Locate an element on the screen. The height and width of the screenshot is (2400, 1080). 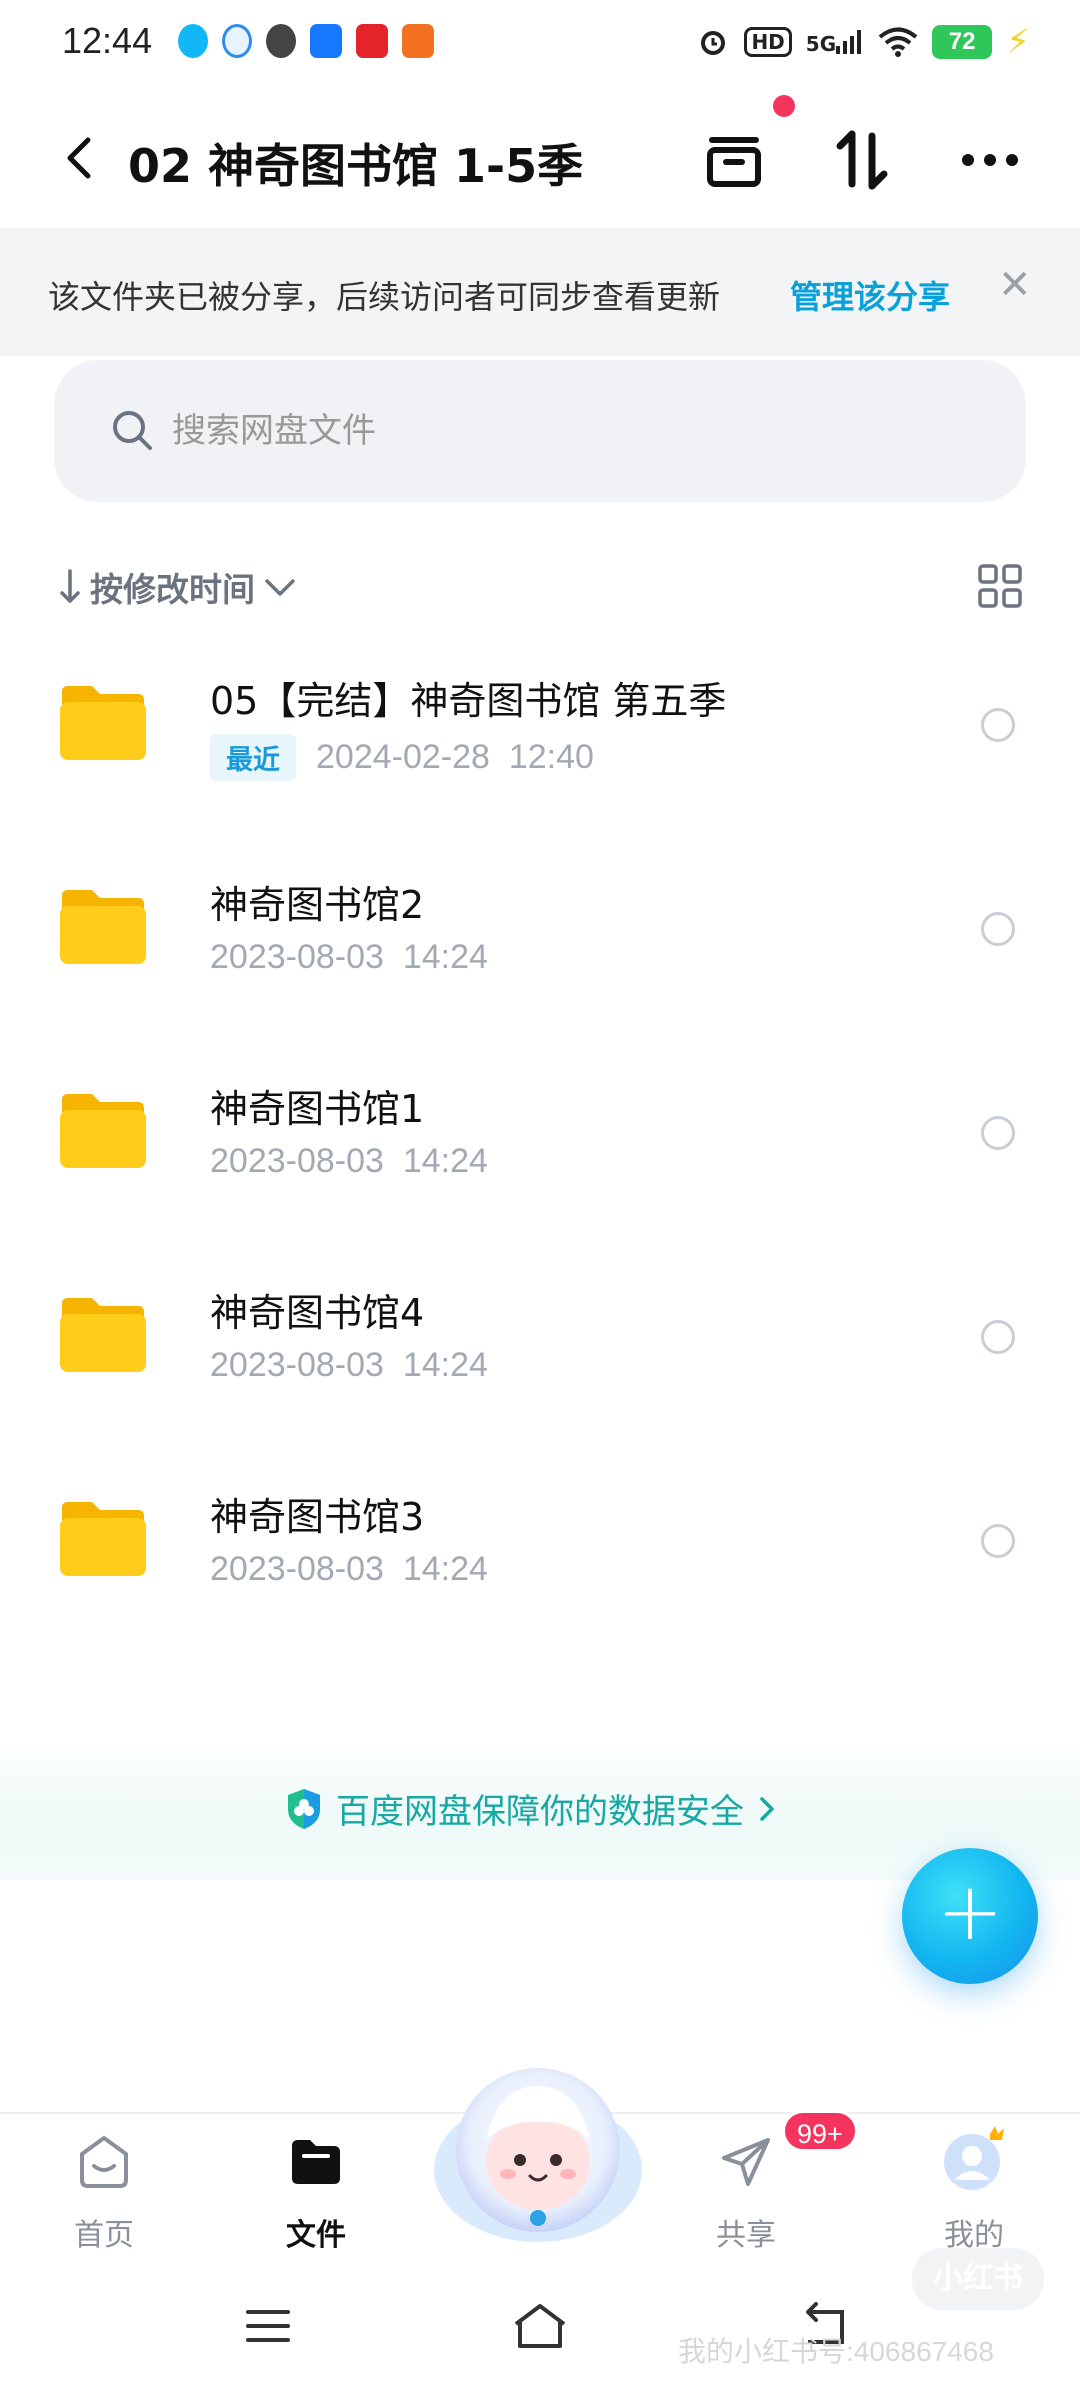
mascot-icon is located at coordinates (538, 2150).